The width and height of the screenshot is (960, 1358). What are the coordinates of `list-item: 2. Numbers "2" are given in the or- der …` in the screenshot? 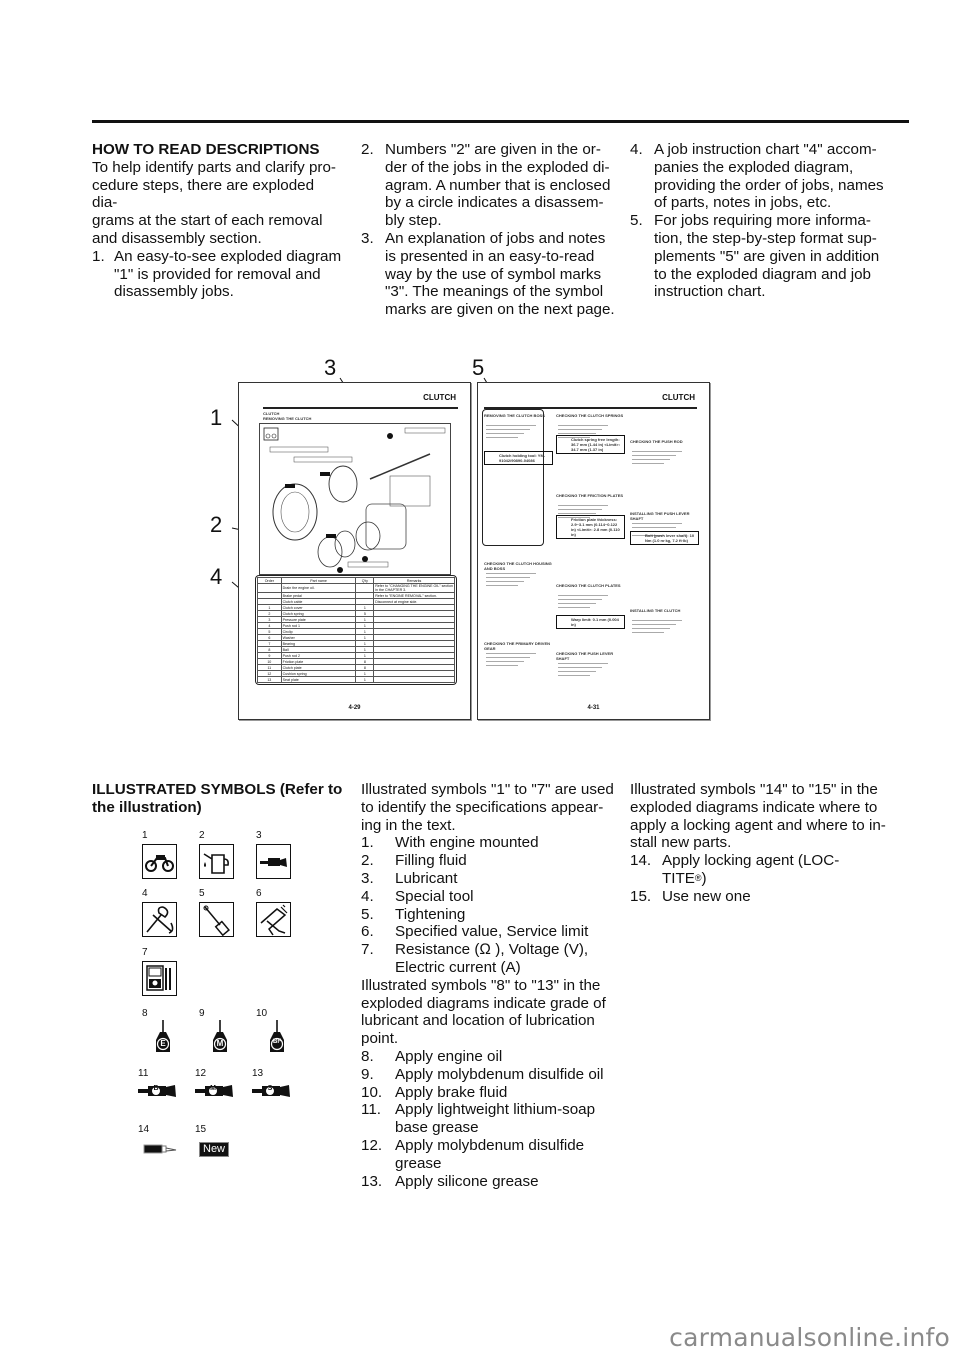 It's located at (486, 185).